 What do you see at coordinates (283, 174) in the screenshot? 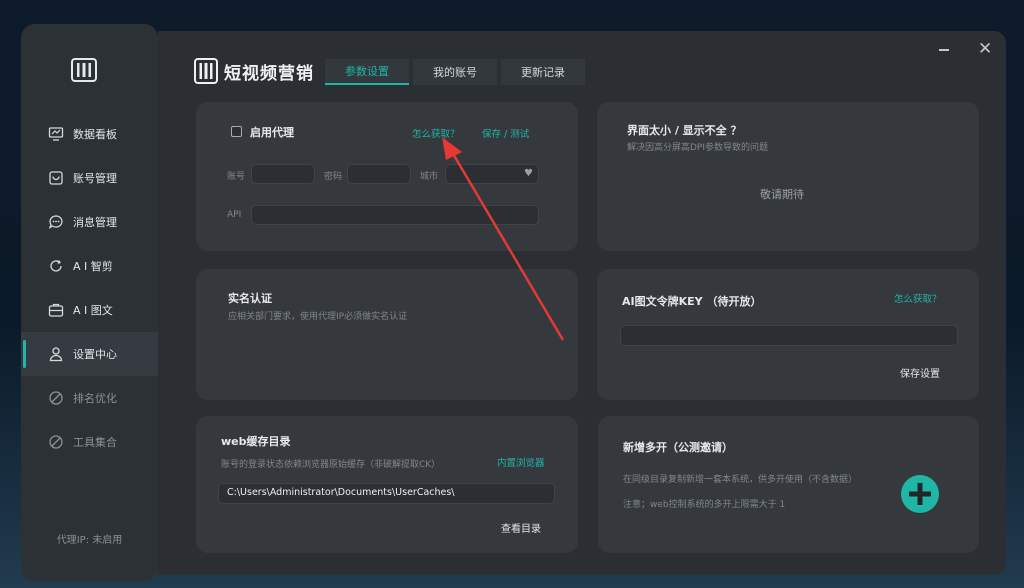
I see `account-input` at bounding box center [283, 174].